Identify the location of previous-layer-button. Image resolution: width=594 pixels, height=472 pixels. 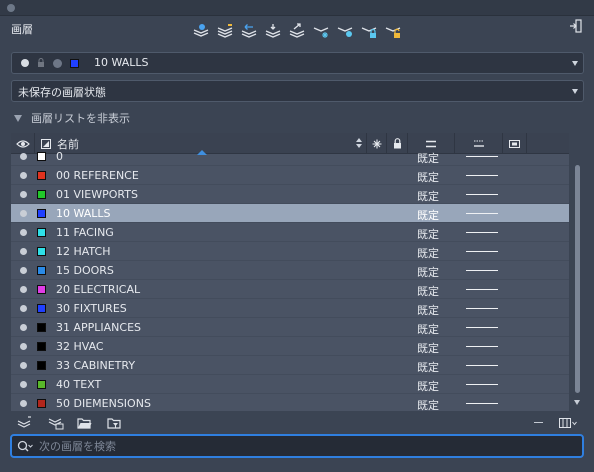
(249, 31).